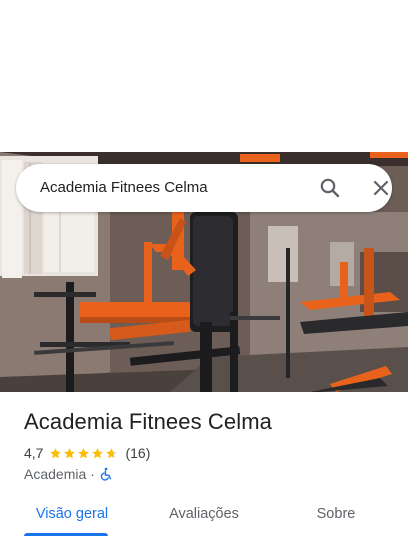  I want to click on rating-row: 4,7 (16), so click(87, 453).